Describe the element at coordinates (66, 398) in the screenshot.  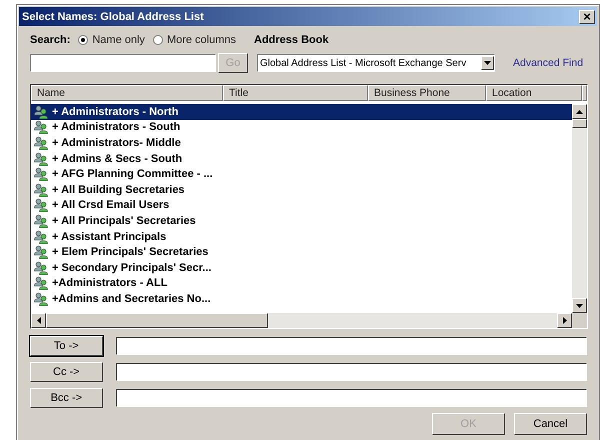
I see `recipient-button: Bcc ->` at that location.